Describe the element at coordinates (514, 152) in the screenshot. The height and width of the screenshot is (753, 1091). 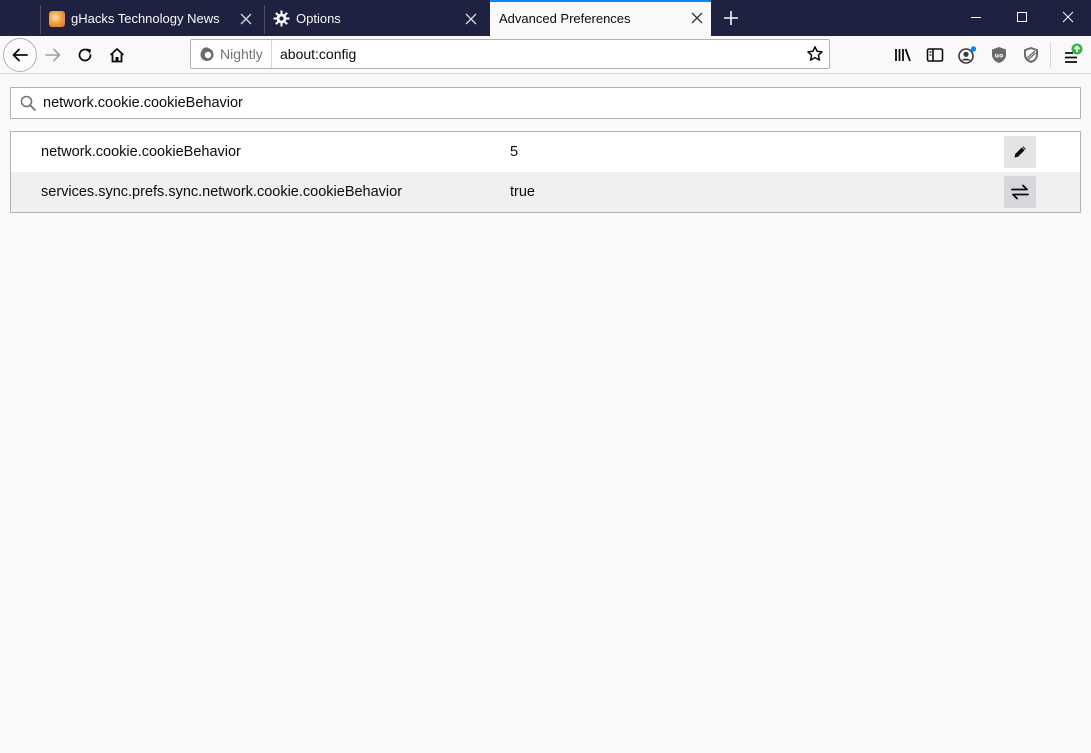
I see `pref-value: 5` at that location.